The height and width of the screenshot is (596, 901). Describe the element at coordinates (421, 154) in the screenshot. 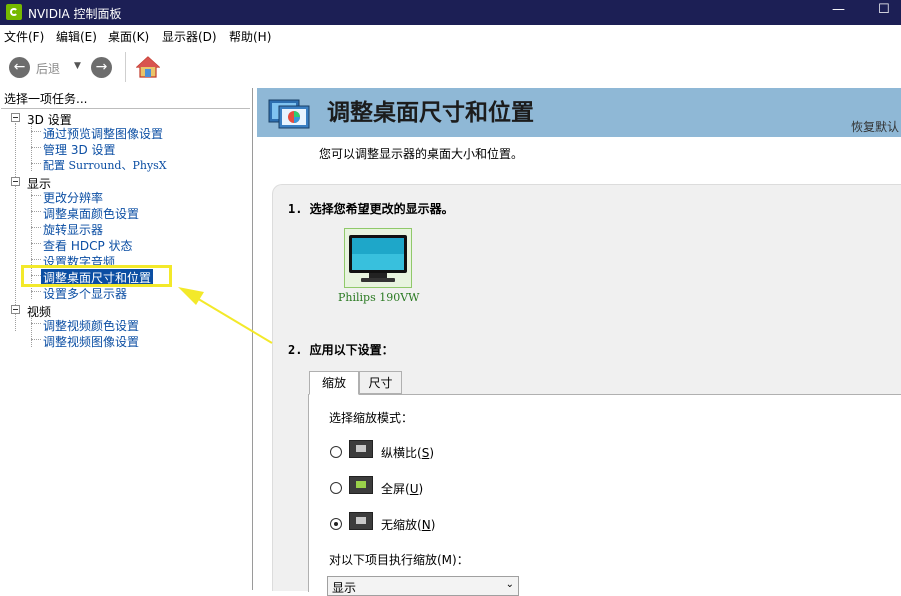

I see `page-description: 您可以调整显示器的桌面大小和位置。` at that location.